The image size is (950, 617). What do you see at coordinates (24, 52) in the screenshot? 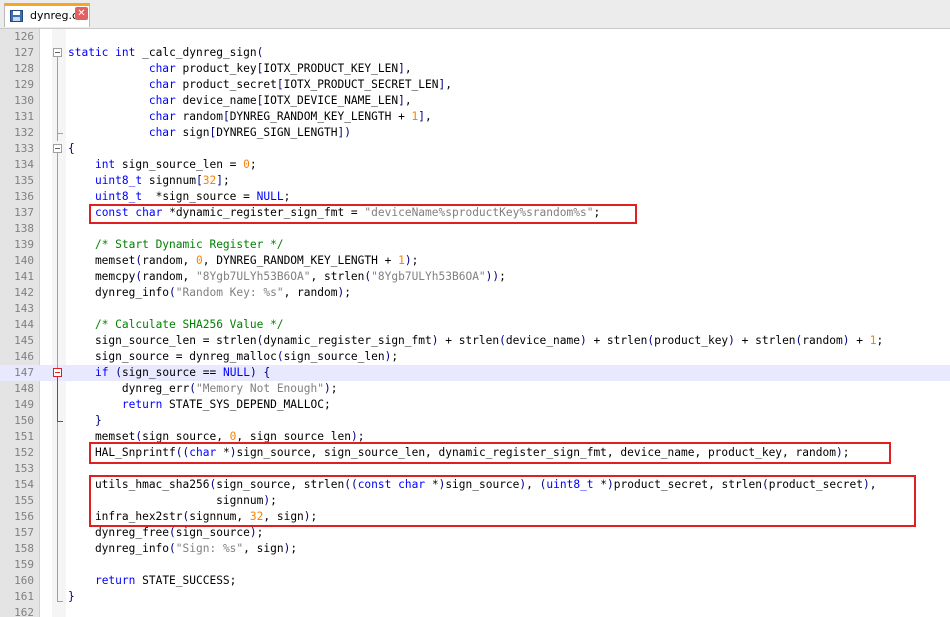
I see `line-number: 127` at bounding box center [24, 52].